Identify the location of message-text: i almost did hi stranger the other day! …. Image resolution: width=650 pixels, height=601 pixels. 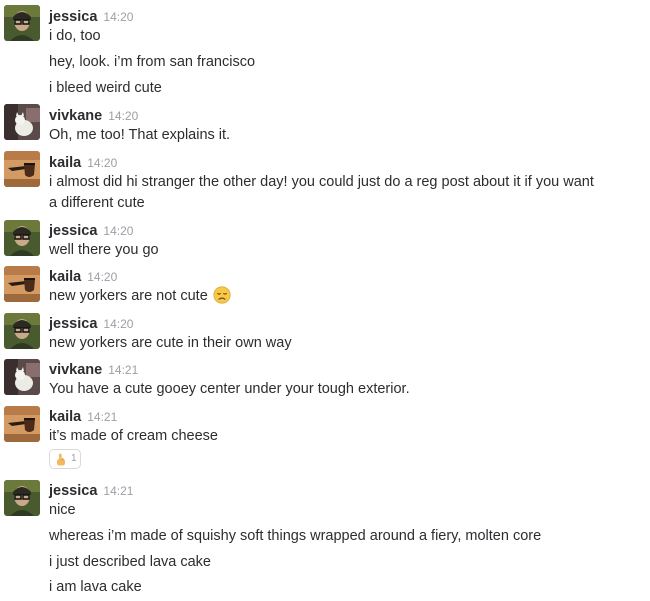
(321, 182).